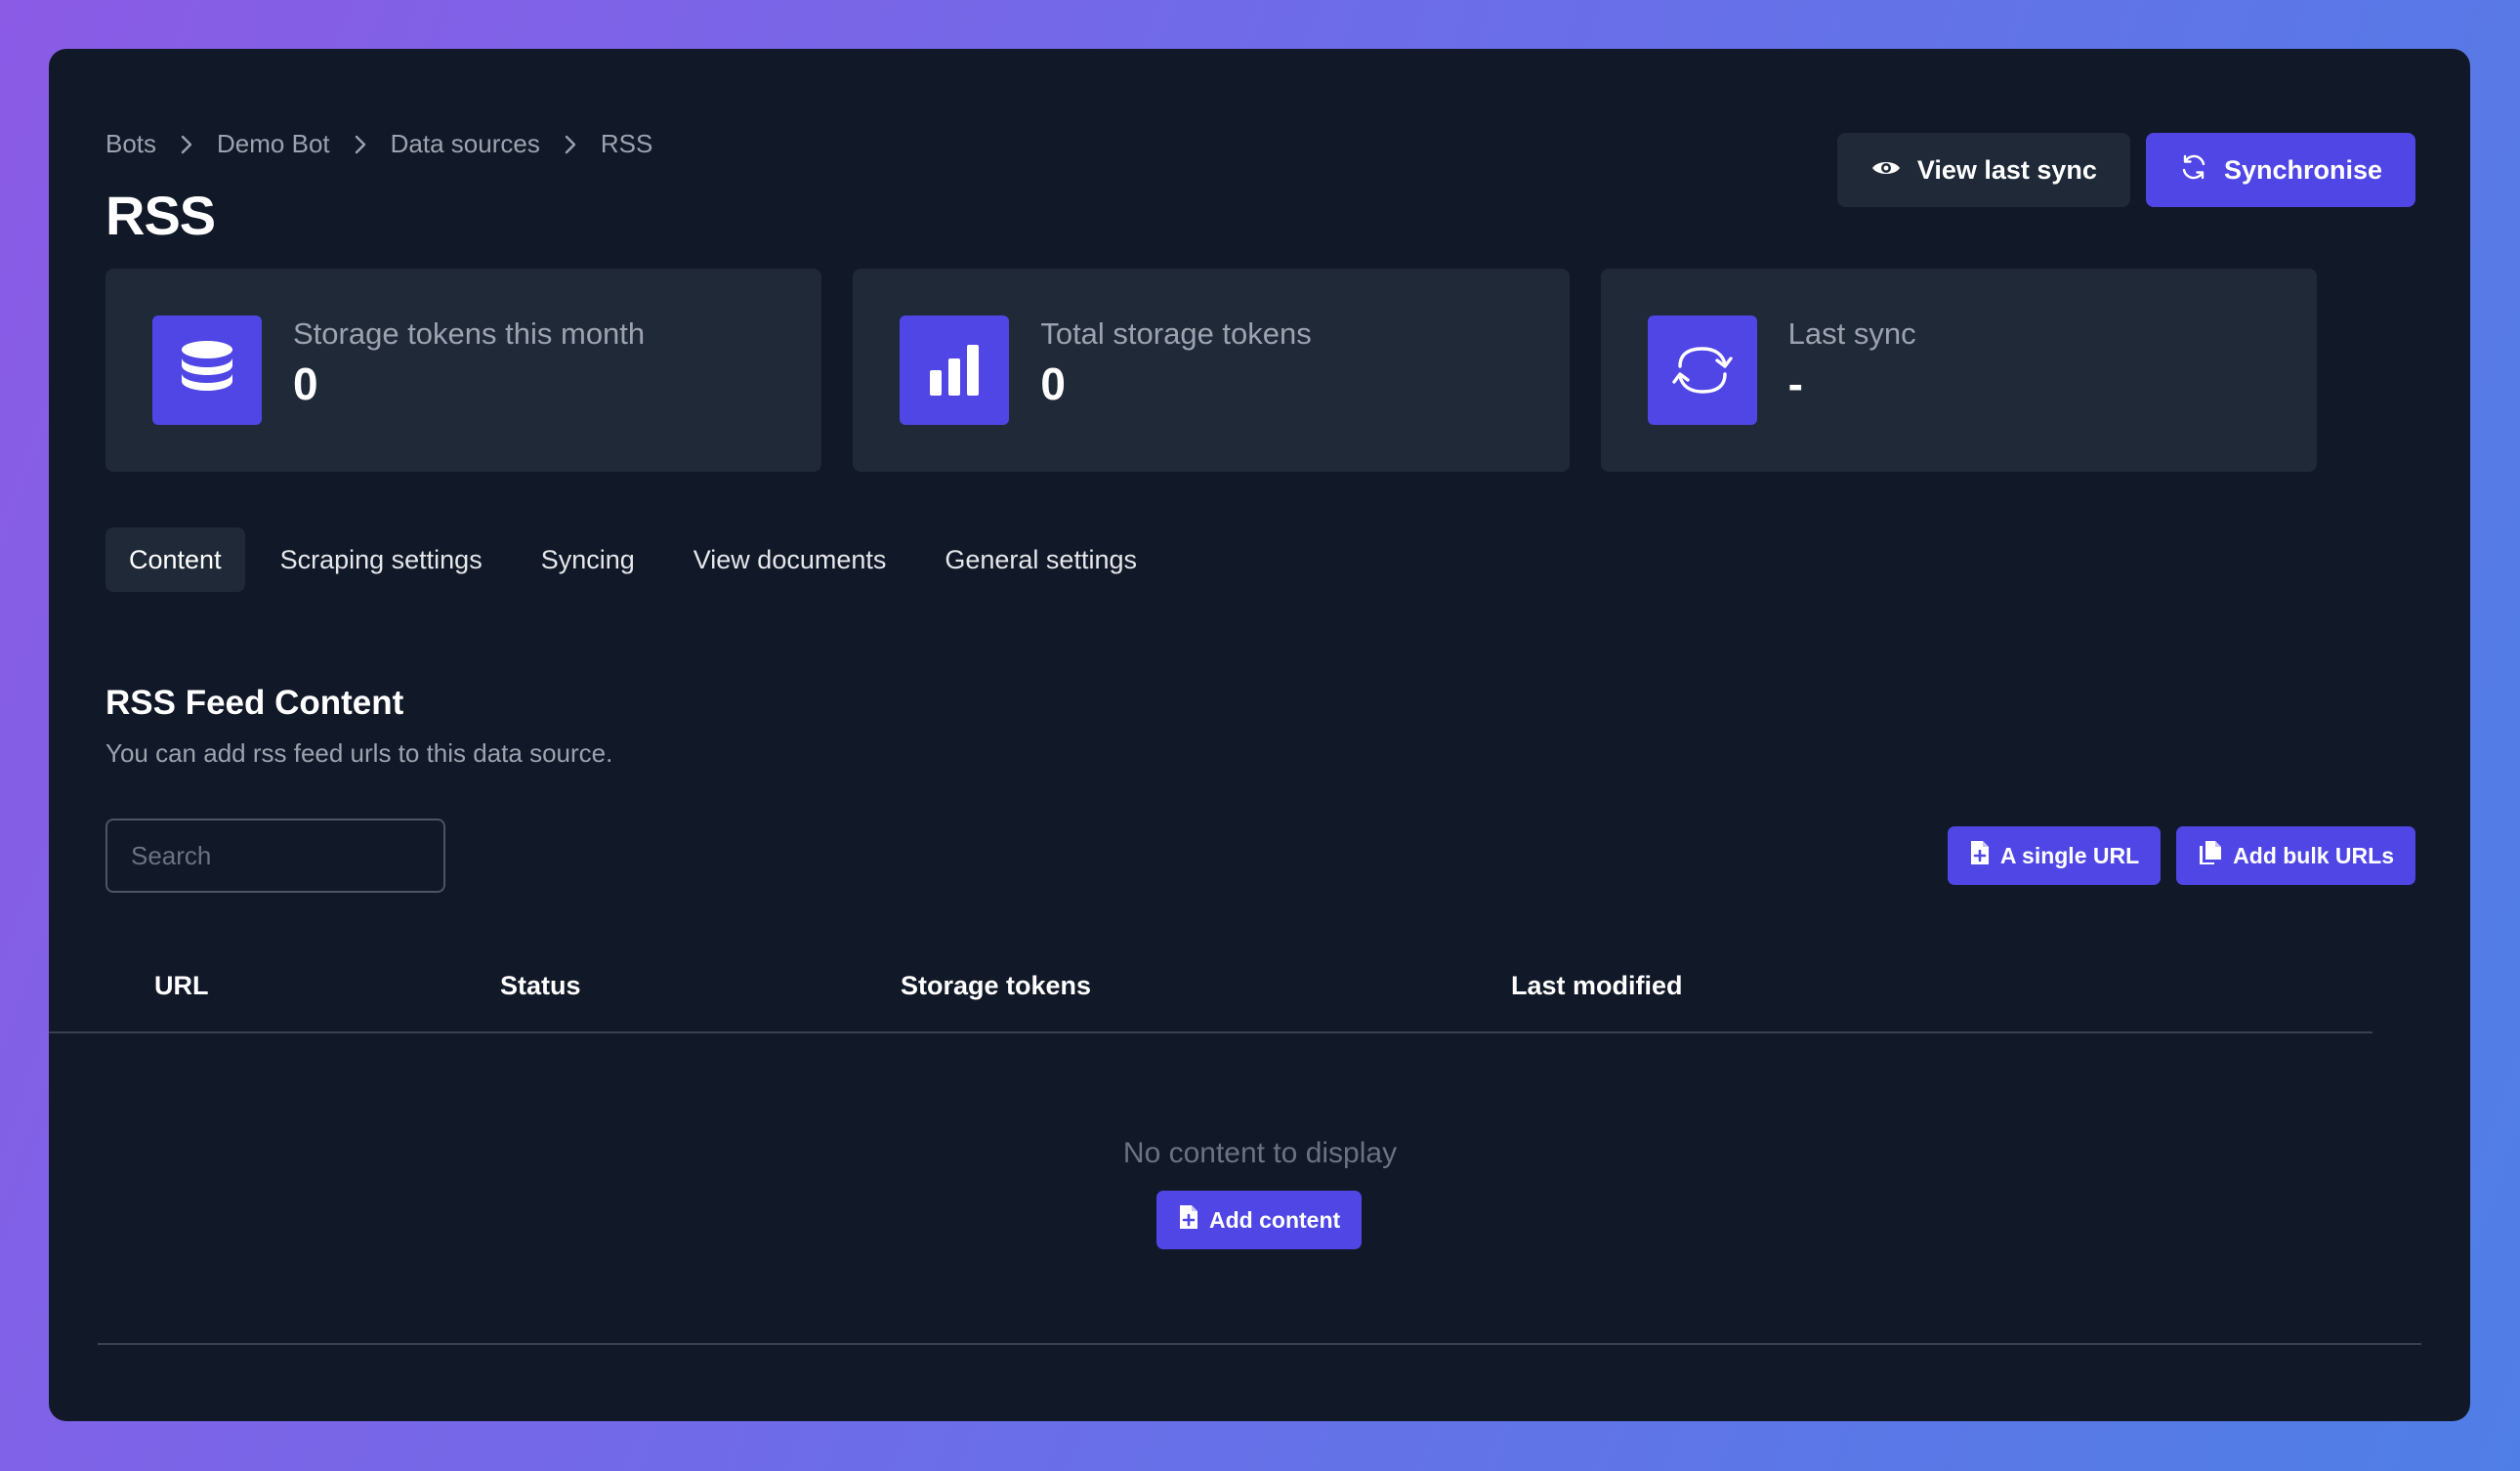 The image size is (2520, 1471). Describe the element at coordinates (1795, 383) in the screenshot. I see `stat-value: -` at that location.